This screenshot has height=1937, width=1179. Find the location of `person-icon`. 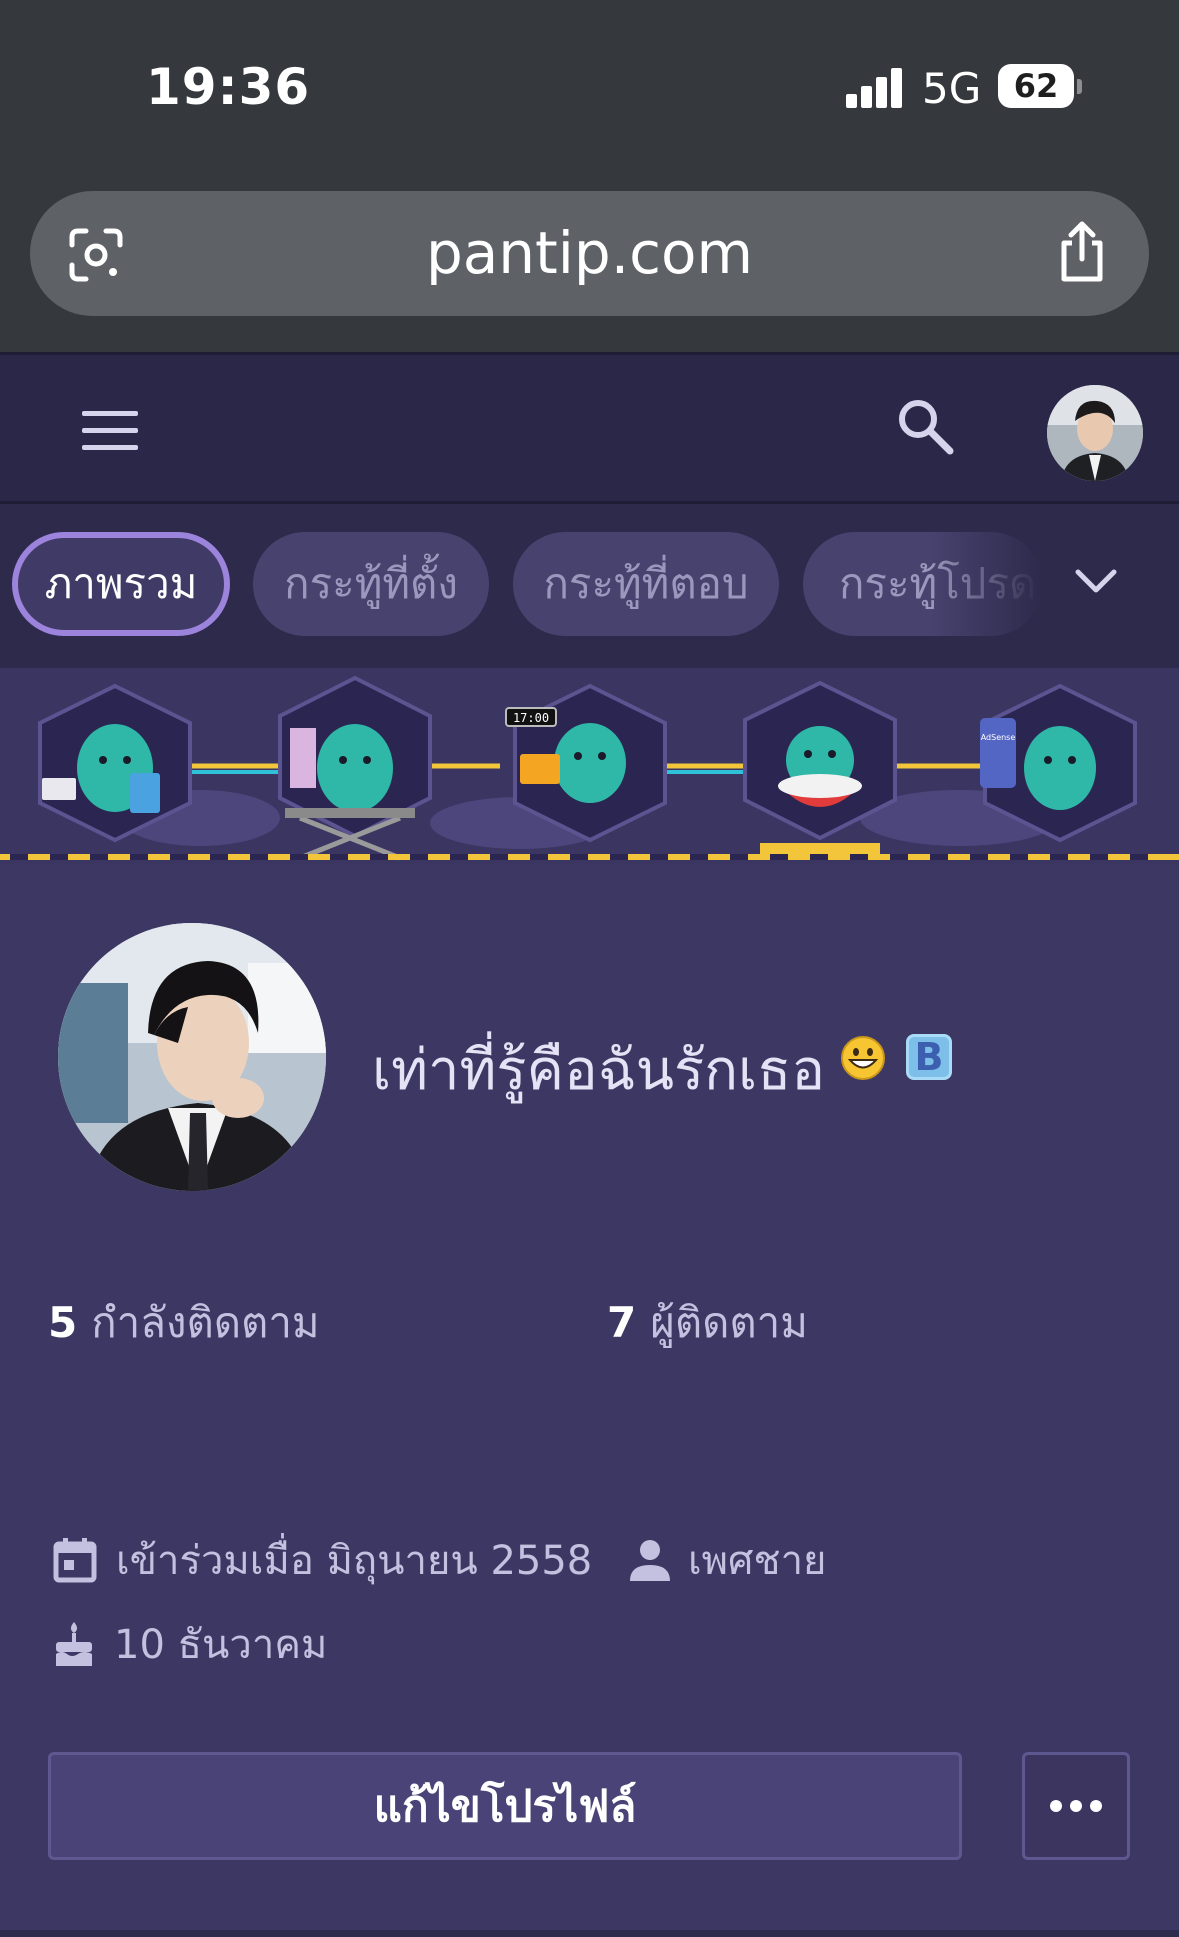

person-icon is located at coordinates (650, 1560).